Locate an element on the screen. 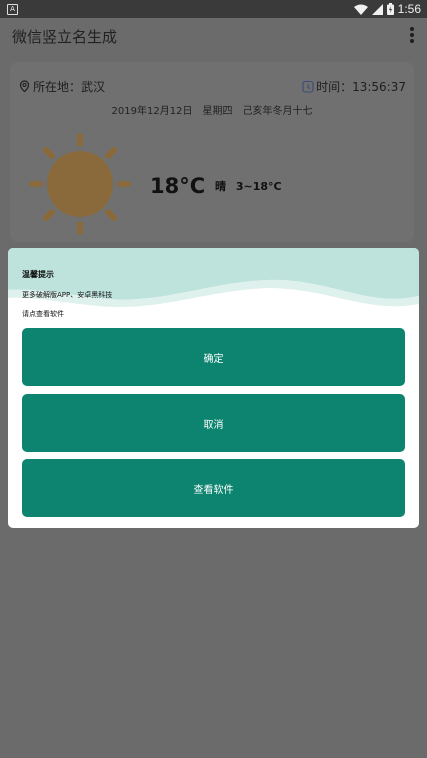  location-row: 所在地：武汉 is located at coordinates (61, 86).